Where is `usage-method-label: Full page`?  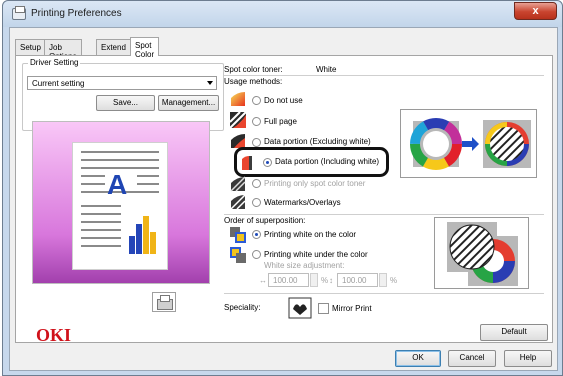
usage-method-label: Full page is located at coordinates (280, 121).